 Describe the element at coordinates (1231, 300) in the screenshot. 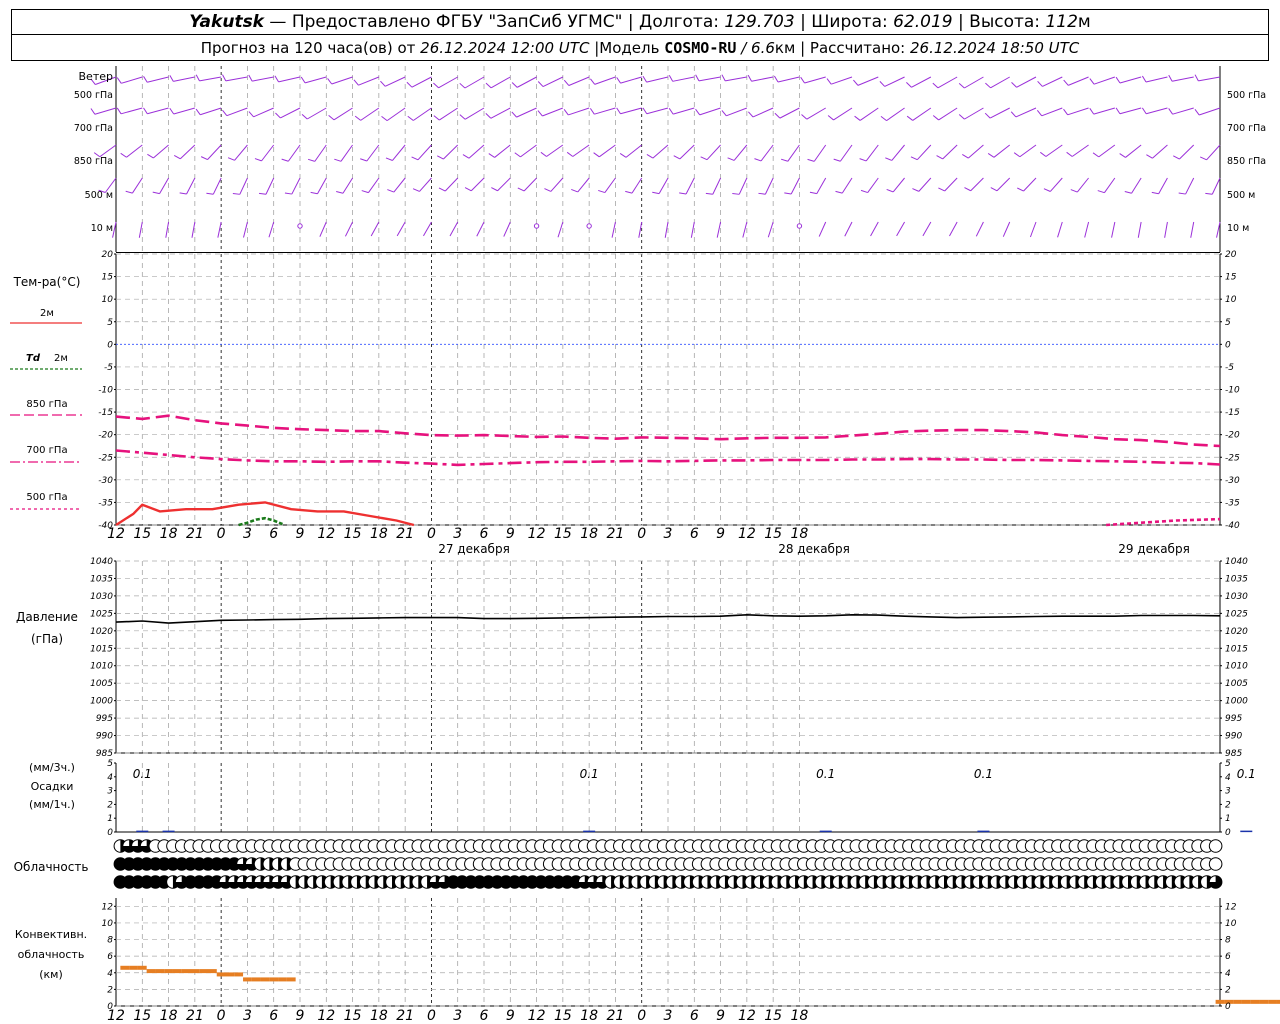

I see `temp-ytick-right: 10` at that location.